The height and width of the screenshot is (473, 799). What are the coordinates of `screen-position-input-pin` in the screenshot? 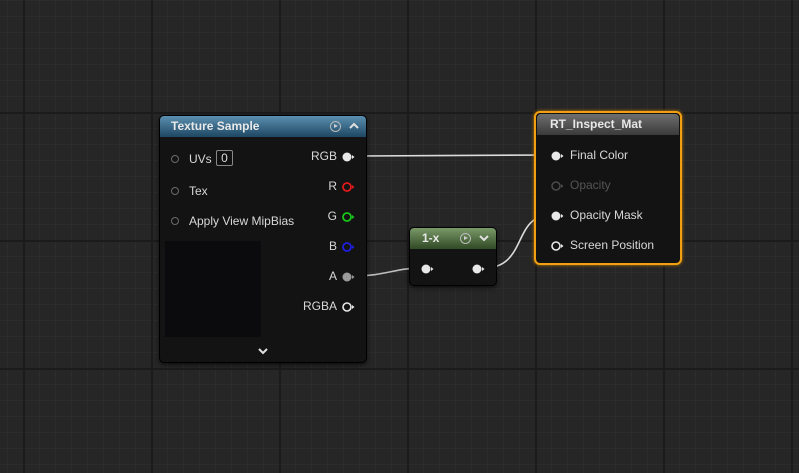 It's located at (557, 246).